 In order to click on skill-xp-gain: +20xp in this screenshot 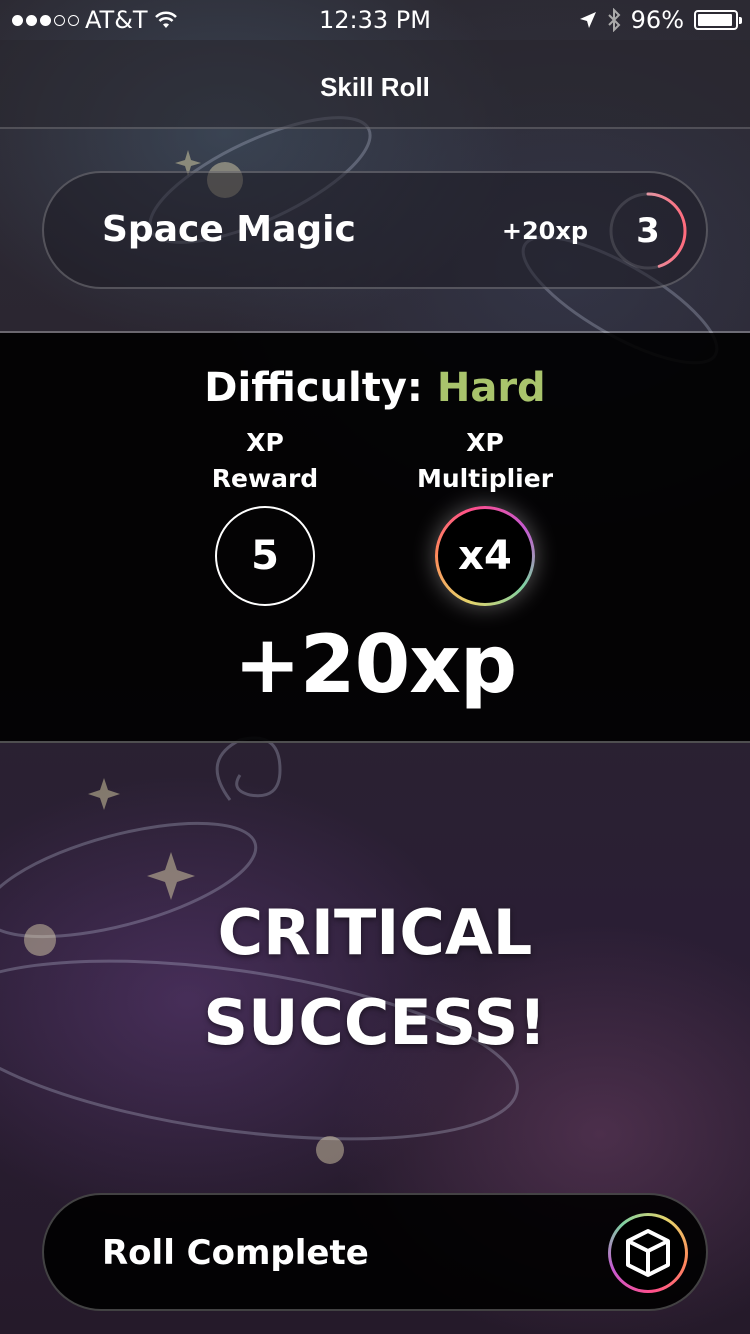, I will do `click(544, 231)`.